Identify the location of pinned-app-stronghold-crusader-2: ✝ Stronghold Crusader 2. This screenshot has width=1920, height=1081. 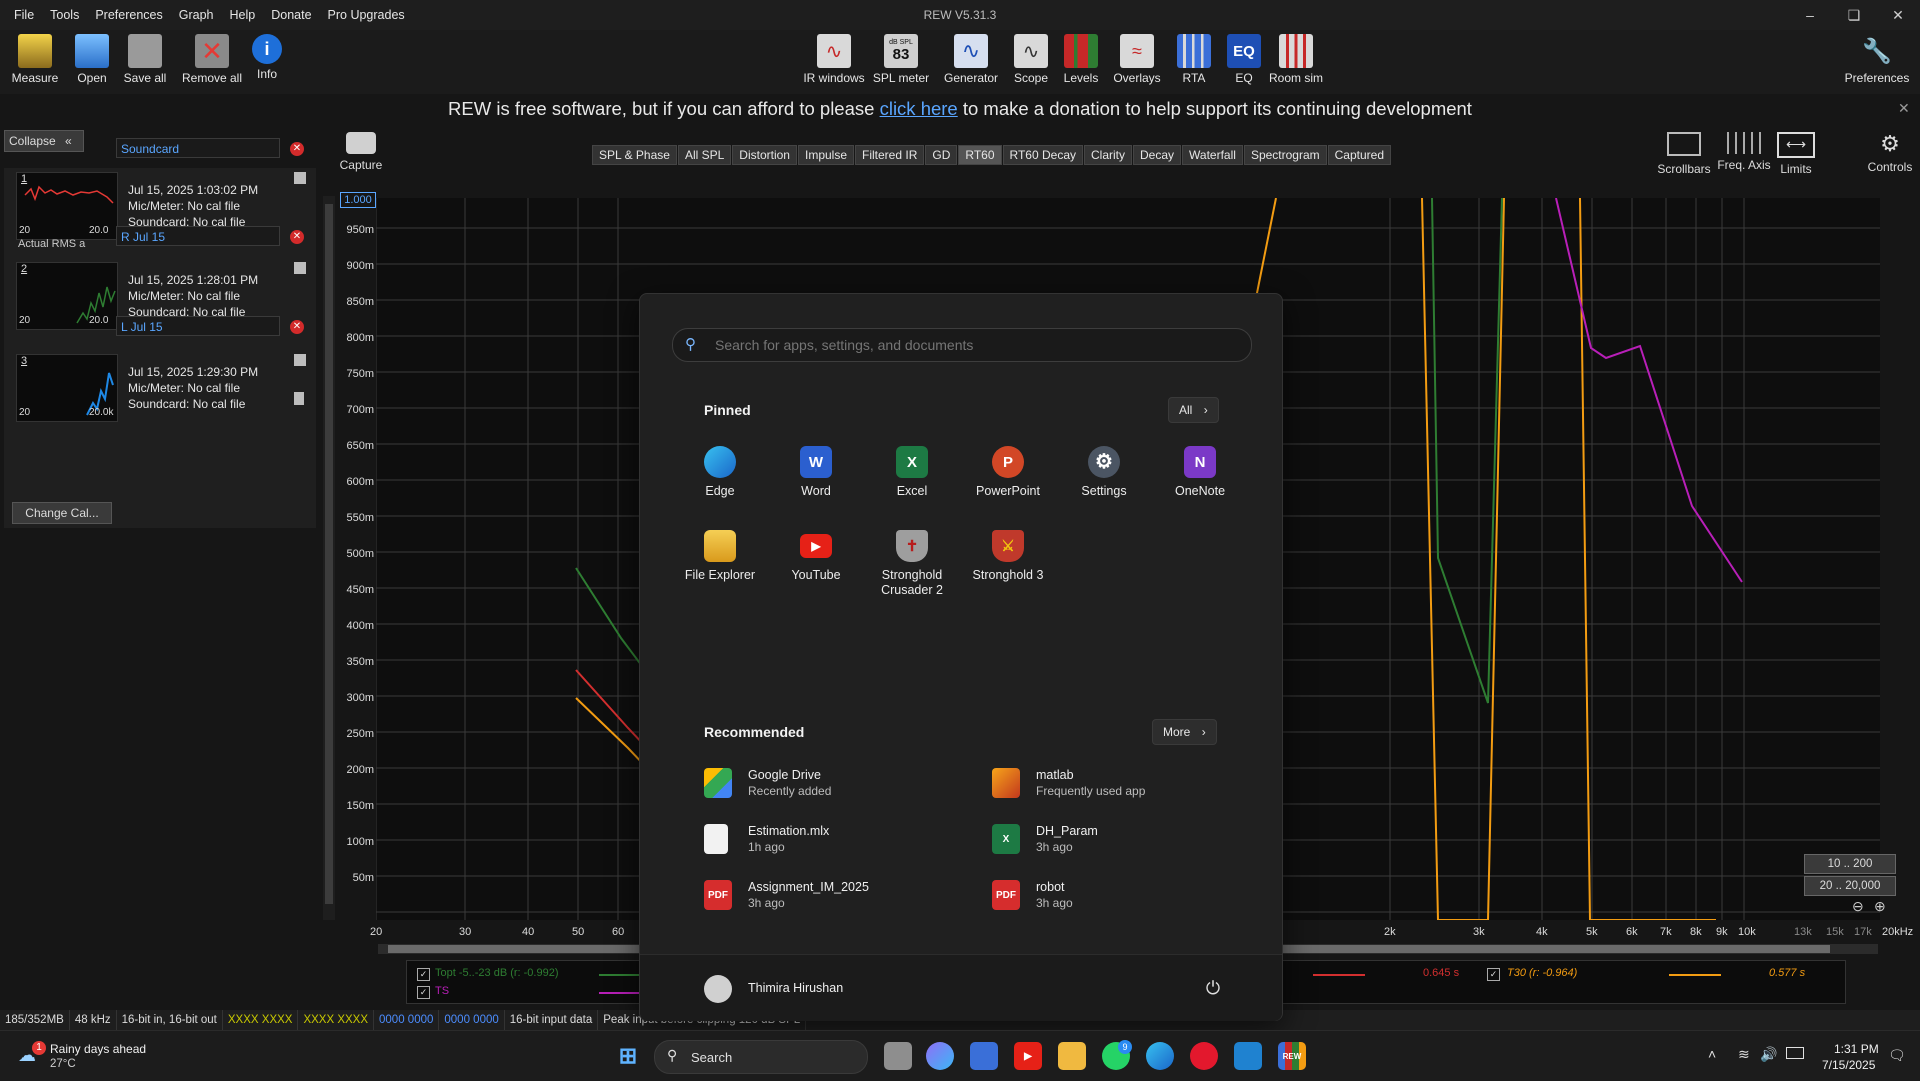
(912, 564).